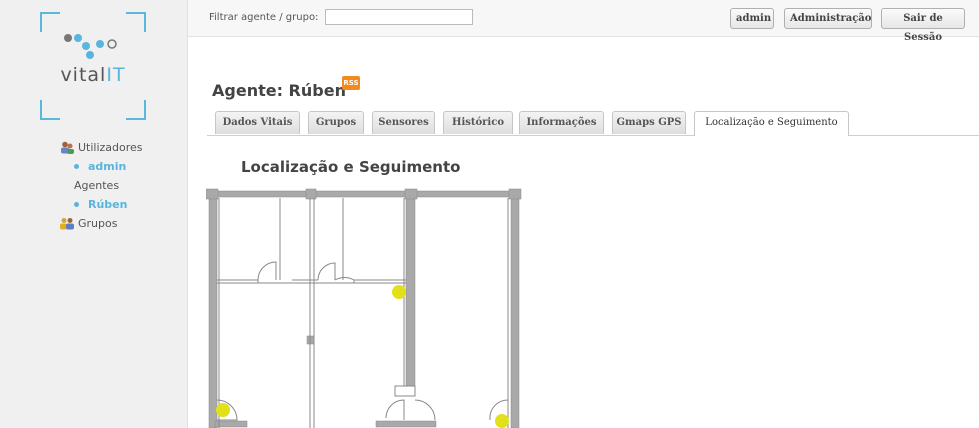 This screenshot has width=979, height=428. Describe the element at coordinates (649, 122) in the screenshot. I see `tab-gmaps-gps: Gmaps GPS` at that location.